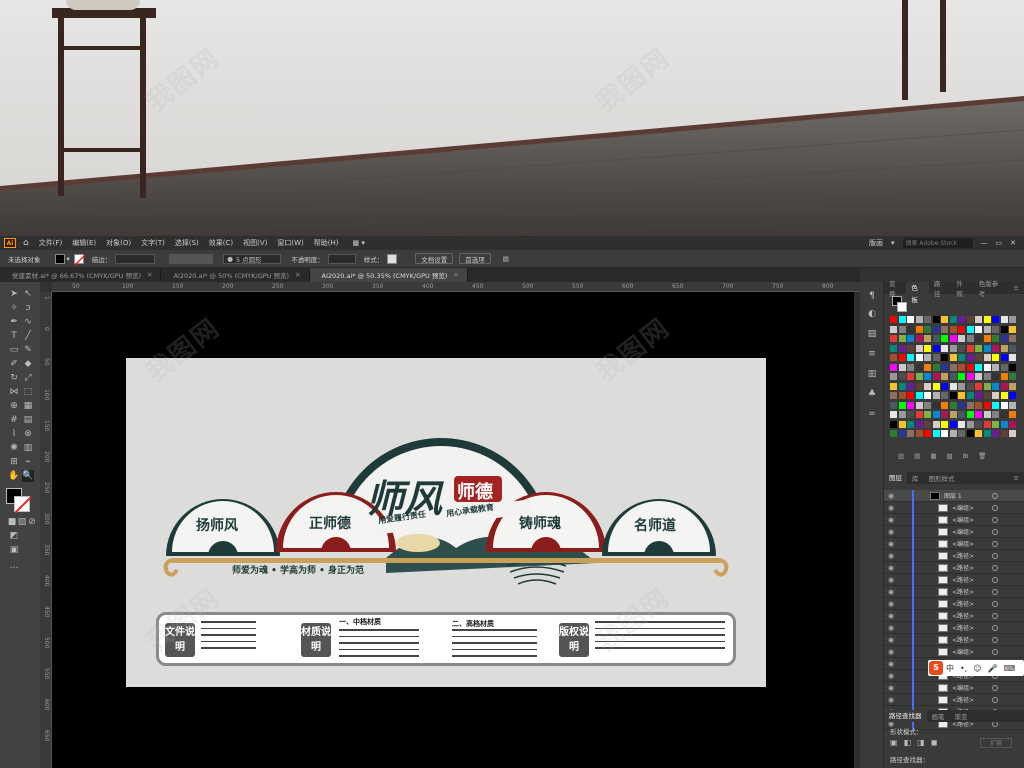 This screenshot has height=768, width=1024. Describe the element at coordinates (14, 364) in the screenshot. I see `shaper-tool-icon: ✐` at that location.